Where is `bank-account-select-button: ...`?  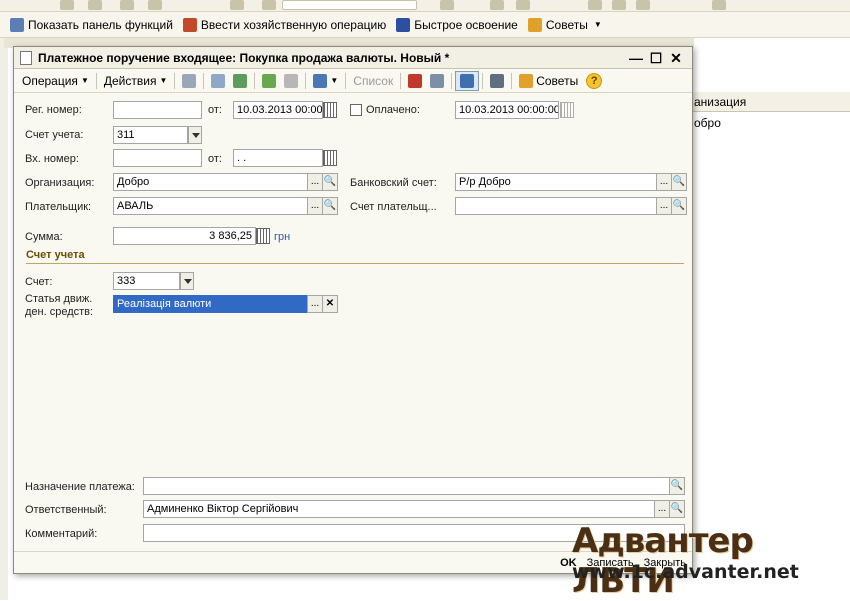
bank-account-select-button: ... is located at coordinates (664, 182).